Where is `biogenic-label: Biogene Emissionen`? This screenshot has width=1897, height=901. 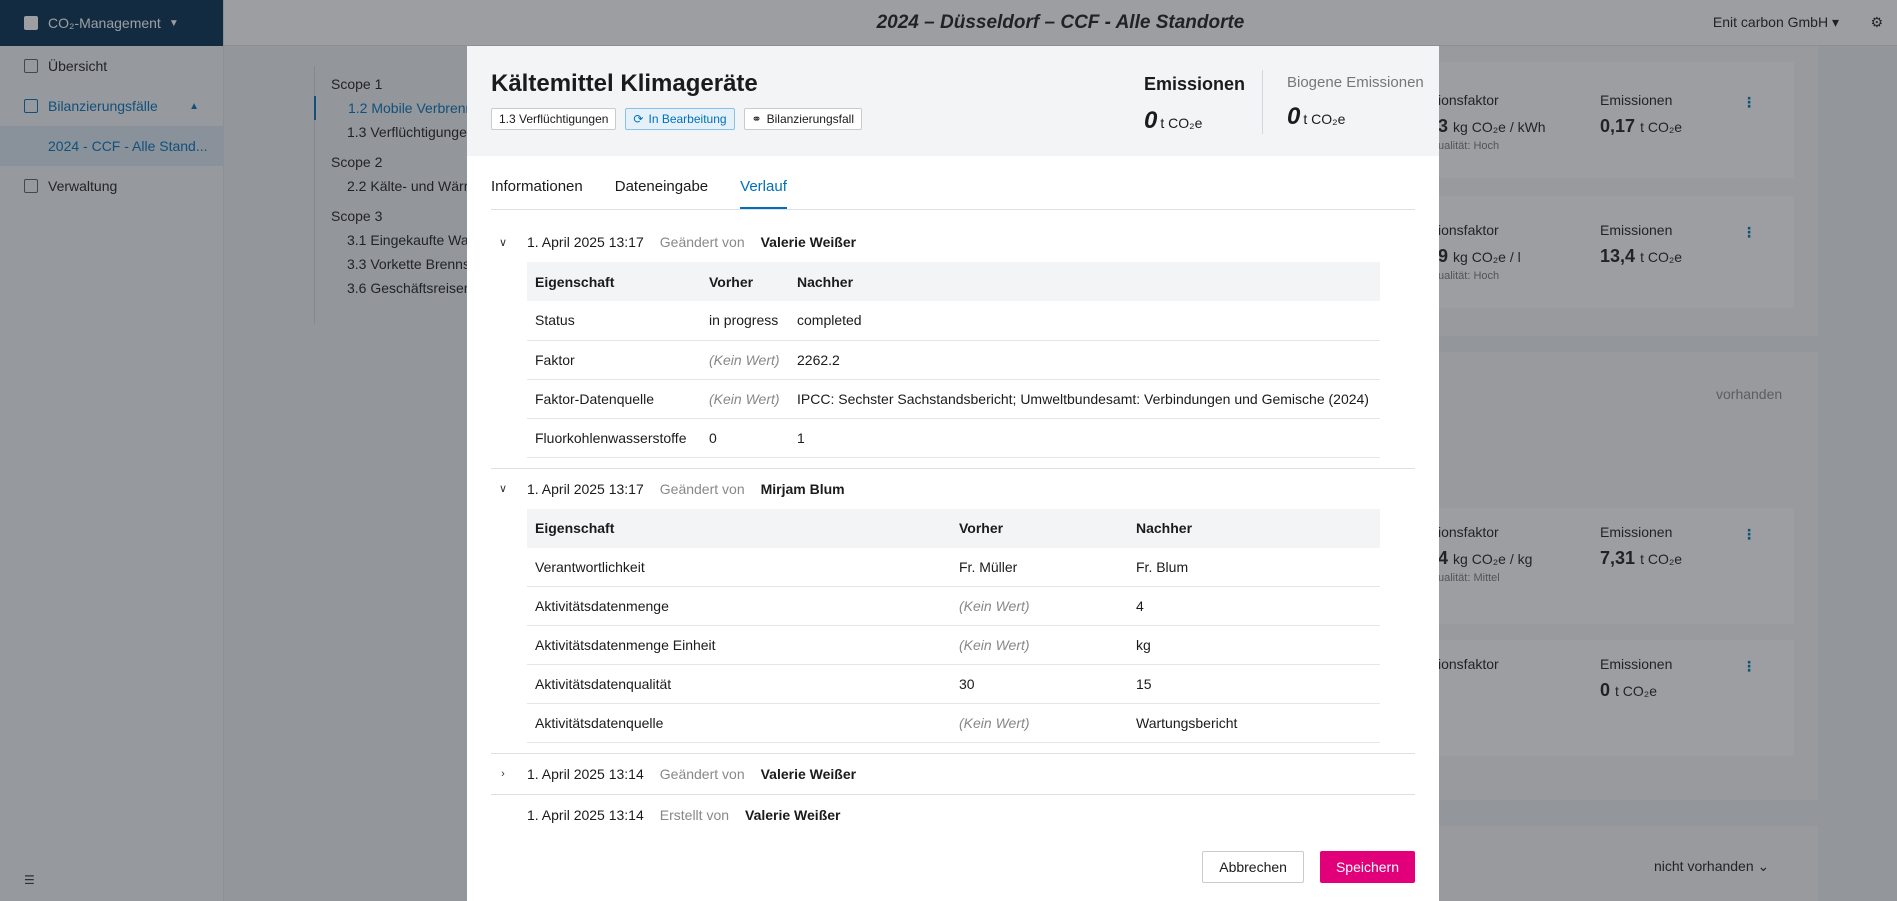 biogenic-label: Biogene Emissionen is located at coordinates (1355, 82).